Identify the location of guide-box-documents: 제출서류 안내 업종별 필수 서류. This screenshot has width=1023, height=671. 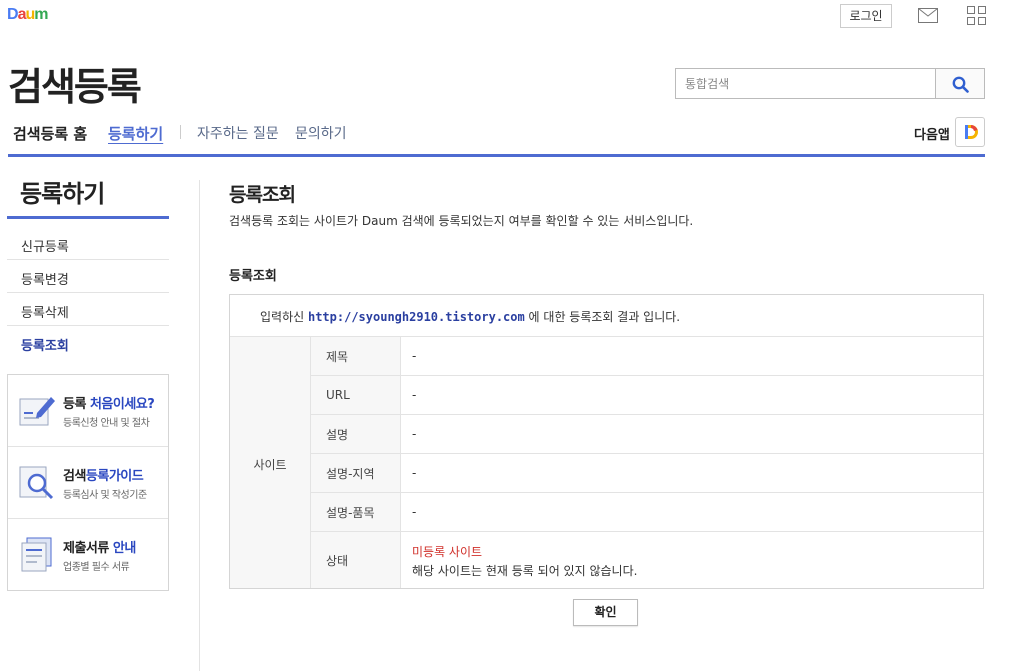
(88, 555).